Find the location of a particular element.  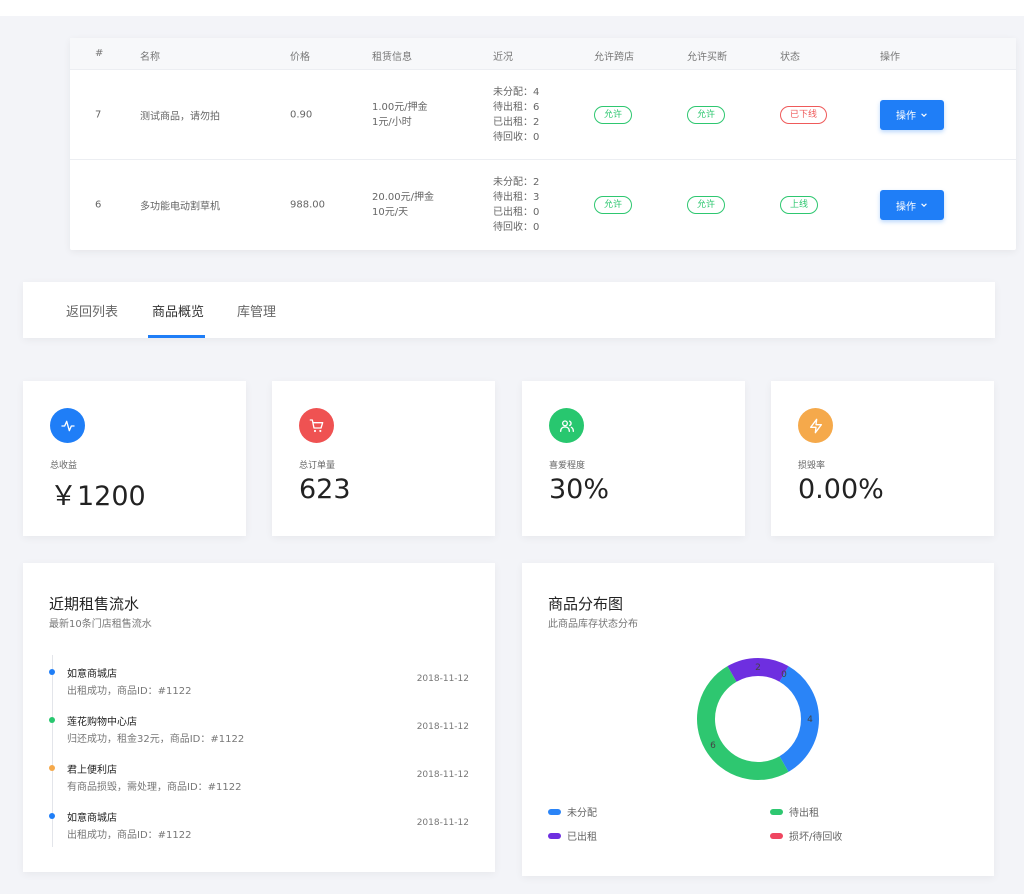

header-recent: 近况 is located at coordinates (503, 57).